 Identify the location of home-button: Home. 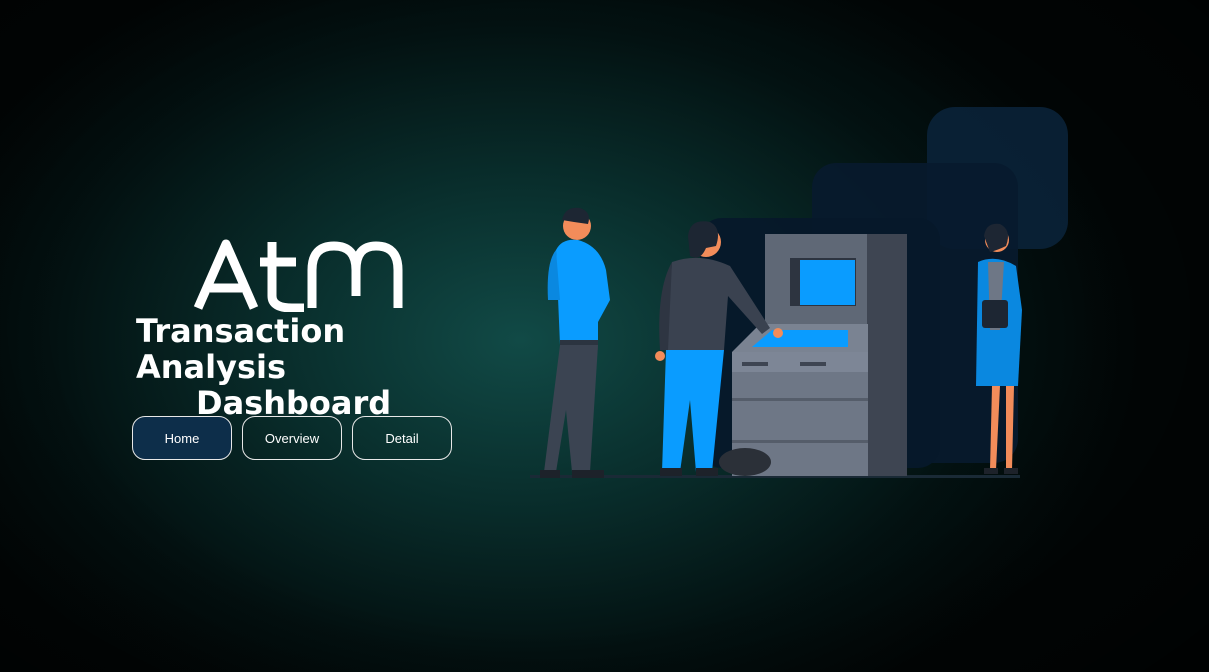
(182, 438).